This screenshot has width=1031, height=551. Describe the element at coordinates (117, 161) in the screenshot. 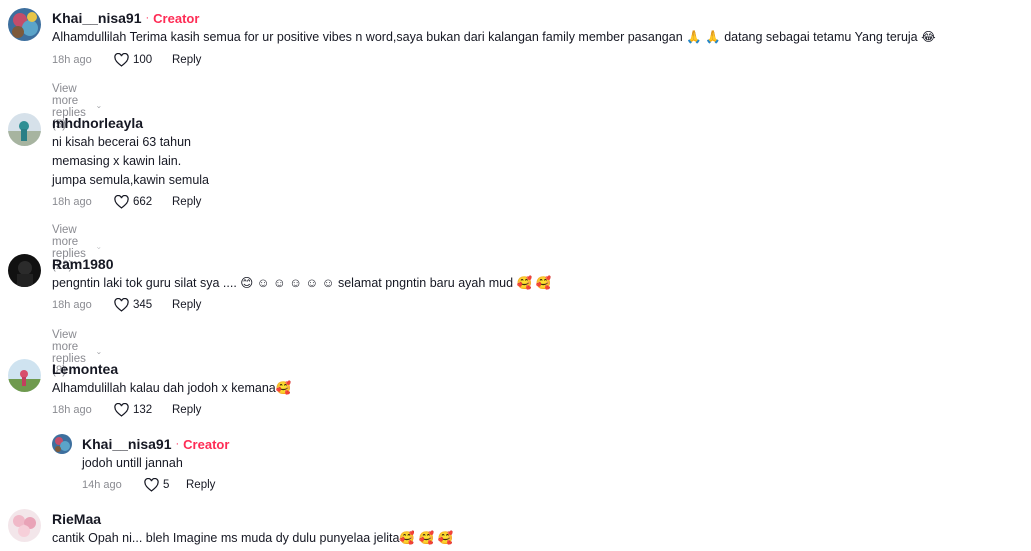

I see `comment-text: memasing x kawin lain.` at that location.